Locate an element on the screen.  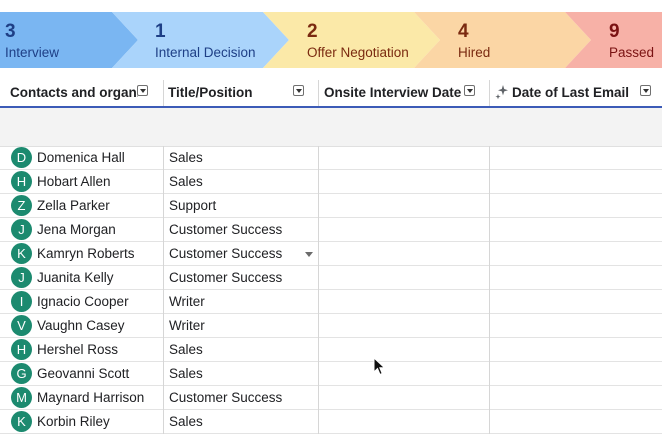
stage-label: Internal Decision is located at coordinates (205, 52).